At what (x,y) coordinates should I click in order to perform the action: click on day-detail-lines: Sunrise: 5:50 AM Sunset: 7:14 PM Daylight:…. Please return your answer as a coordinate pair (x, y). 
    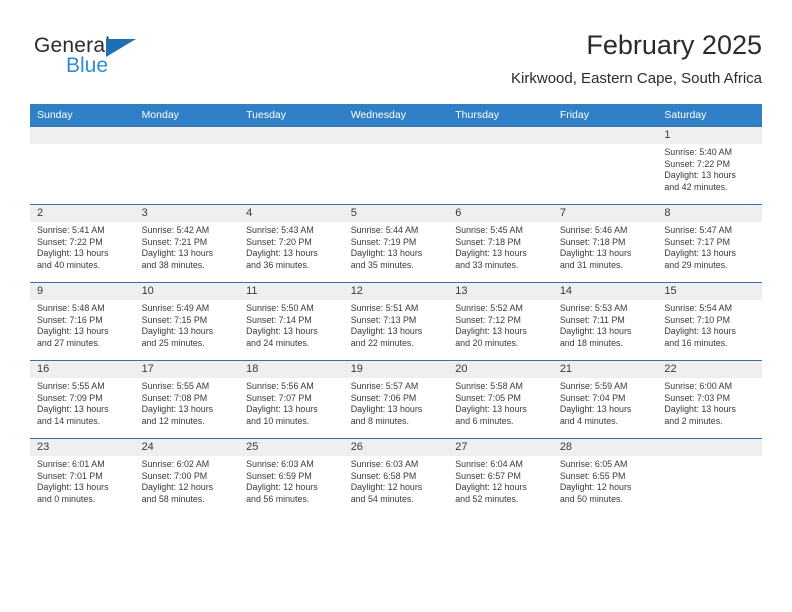
    Looking at the image, I should click on (291, 324).